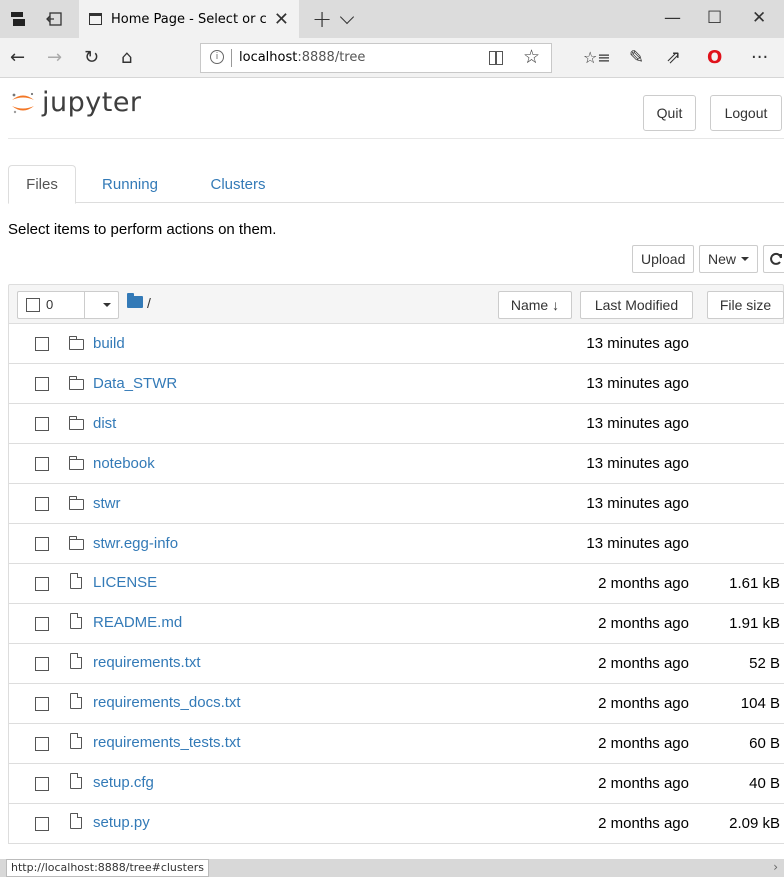 Image resolution: width=784 pixels, height=877 pixels. What do you see at coordinates (396, 624) in the screenshot?
I see `file-row: README.md 2 months ago 1.91 kB` at bounding box center [396, 624].